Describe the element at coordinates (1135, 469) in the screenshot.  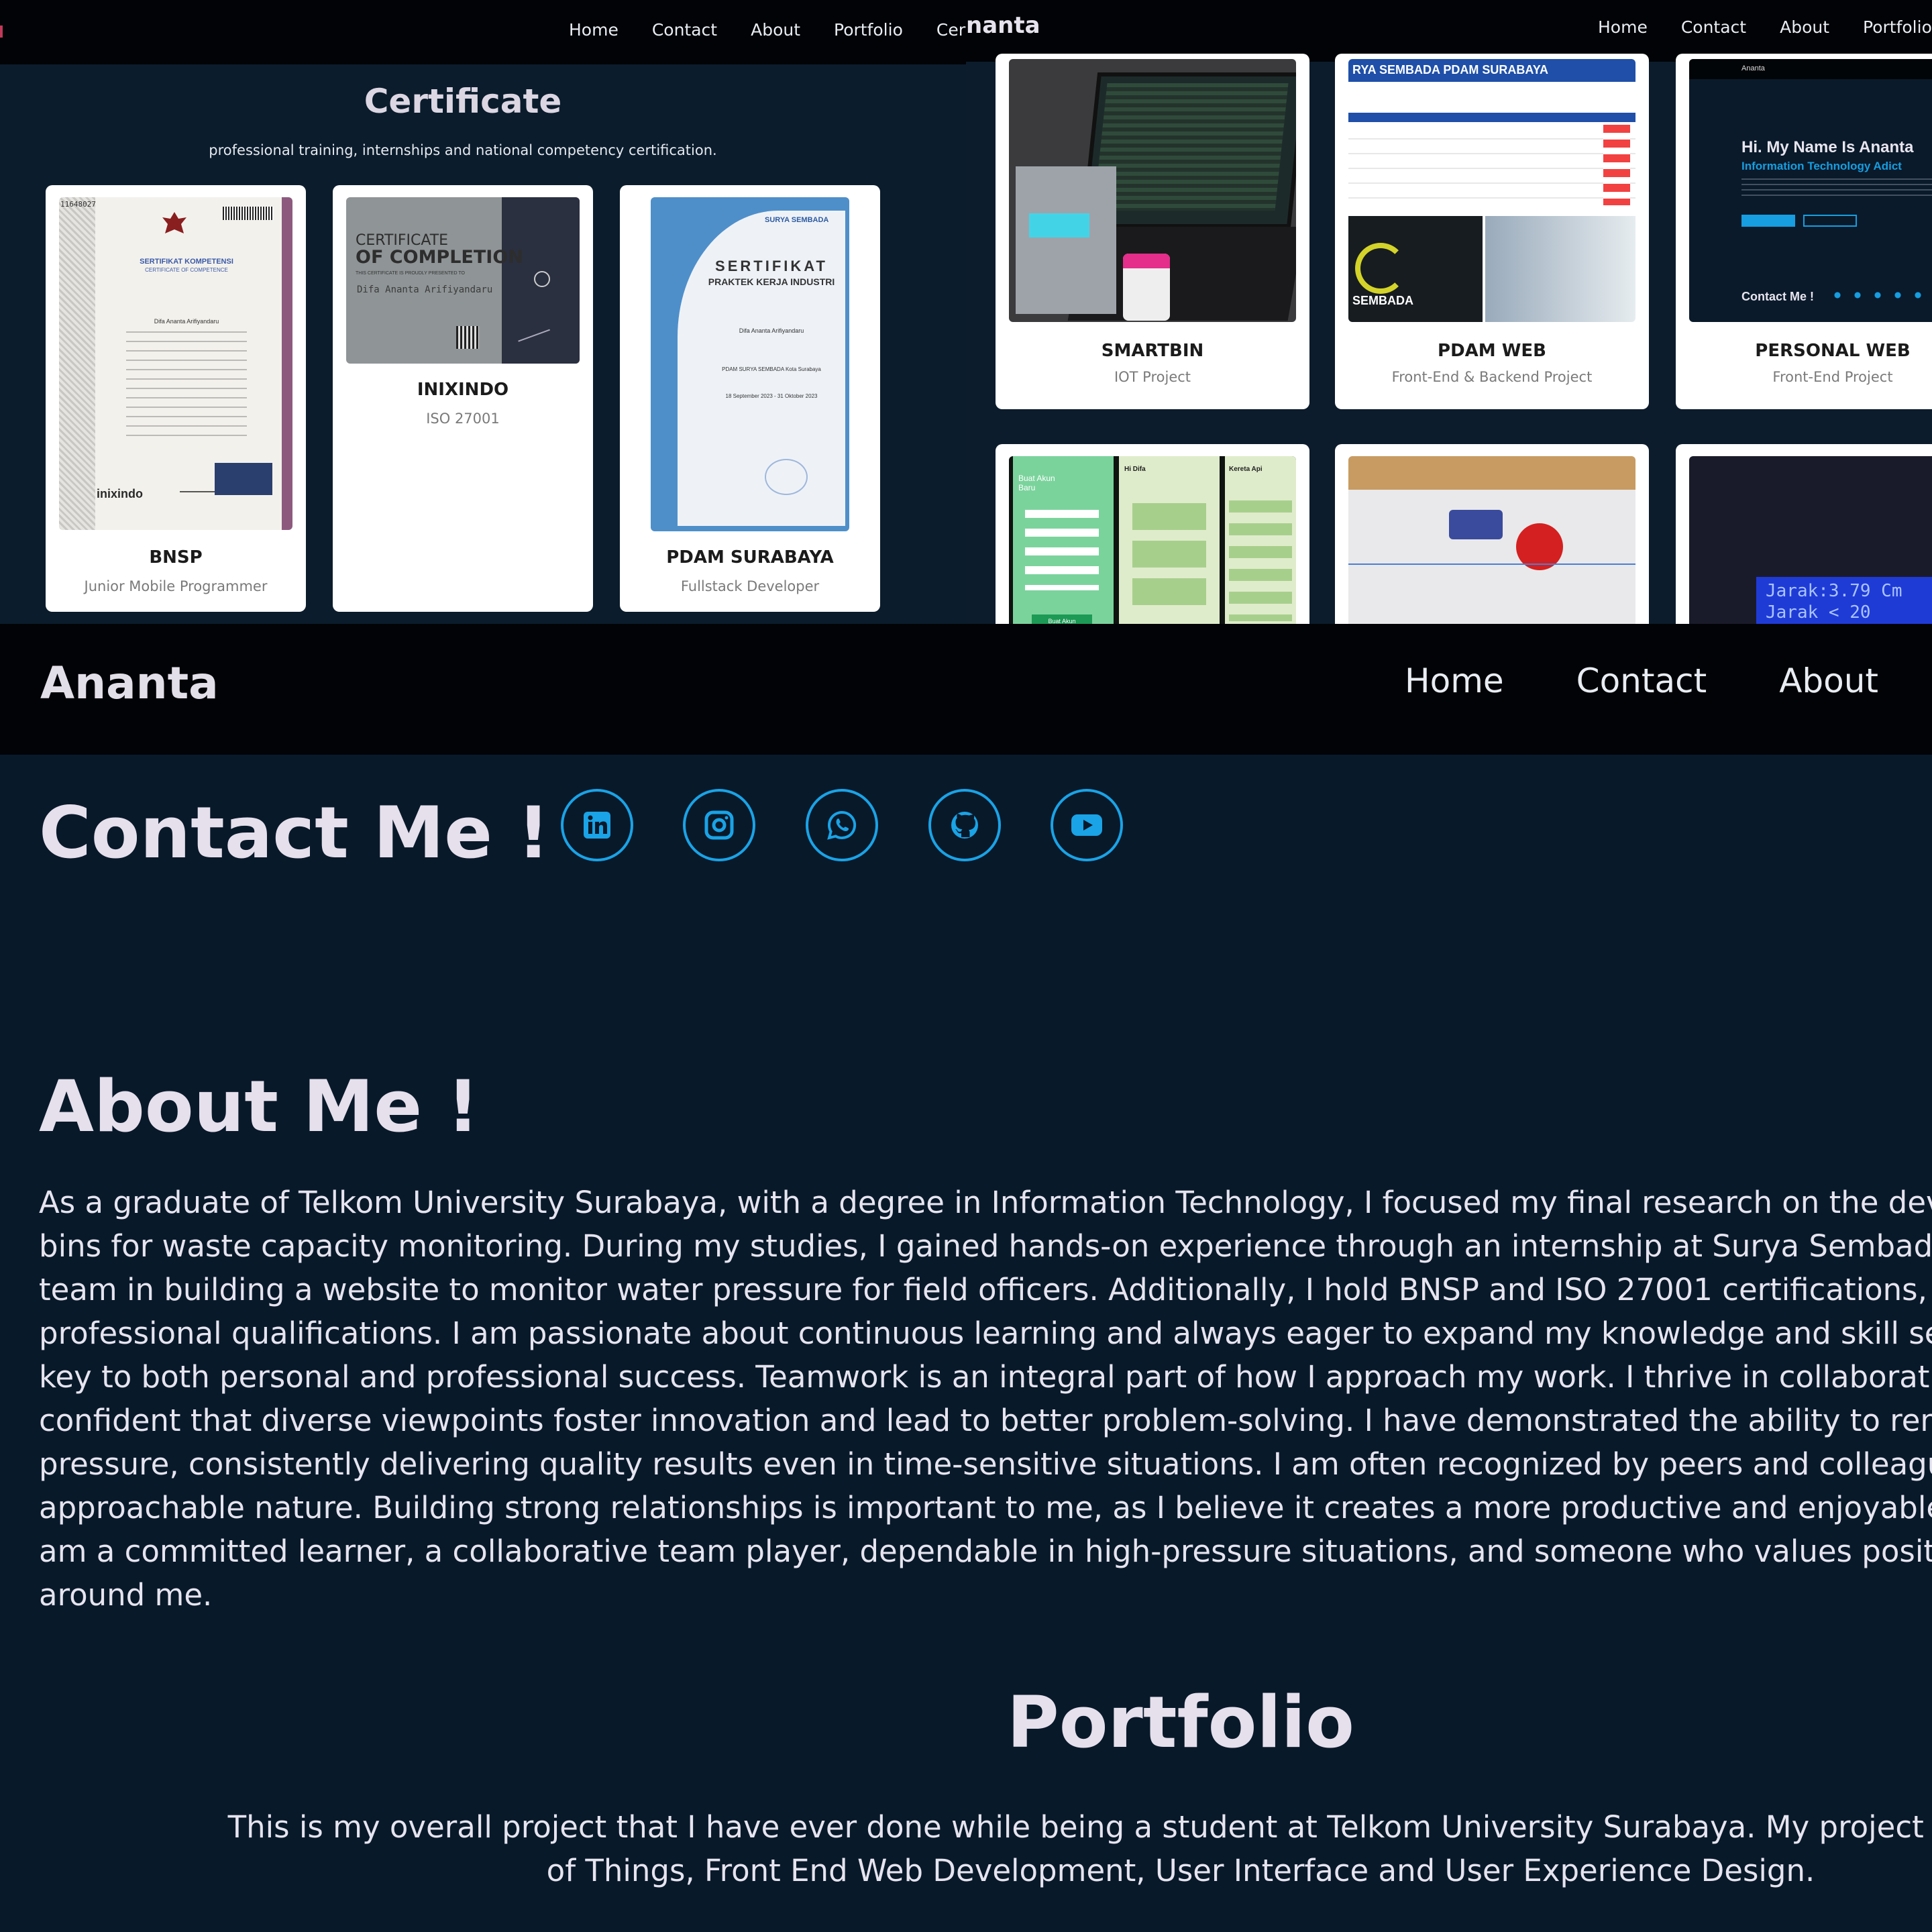
I see `app-greeting: Hi Difa` at that location.